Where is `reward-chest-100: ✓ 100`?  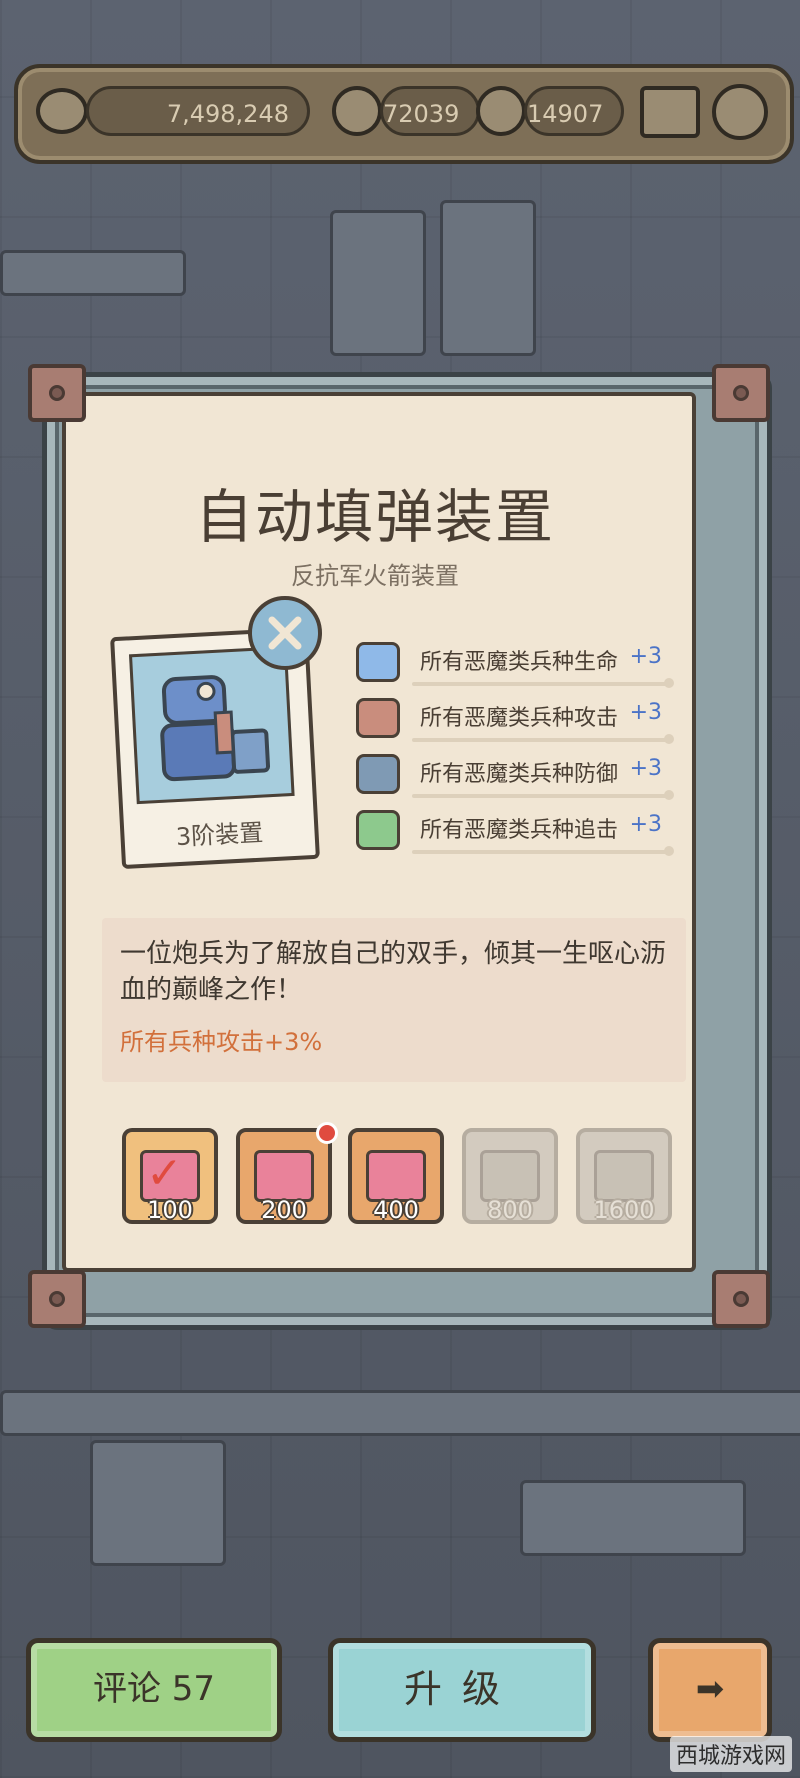
reward-chest-100: ✓ 100 is located at coordinates (170, 1176).